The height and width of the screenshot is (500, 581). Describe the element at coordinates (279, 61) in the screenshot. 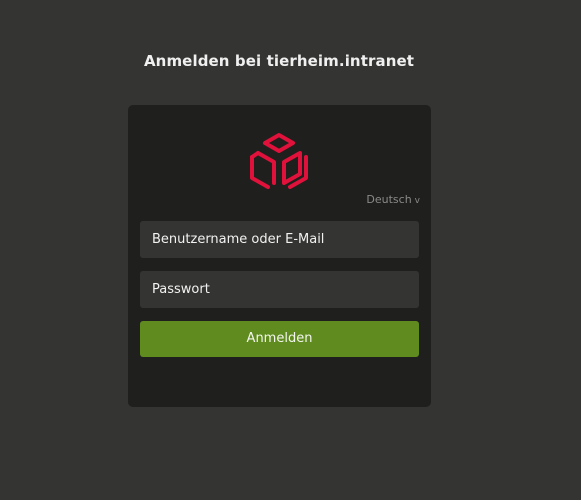

I see `page-title: Anmelden bei tierheim.intranet` at that location.